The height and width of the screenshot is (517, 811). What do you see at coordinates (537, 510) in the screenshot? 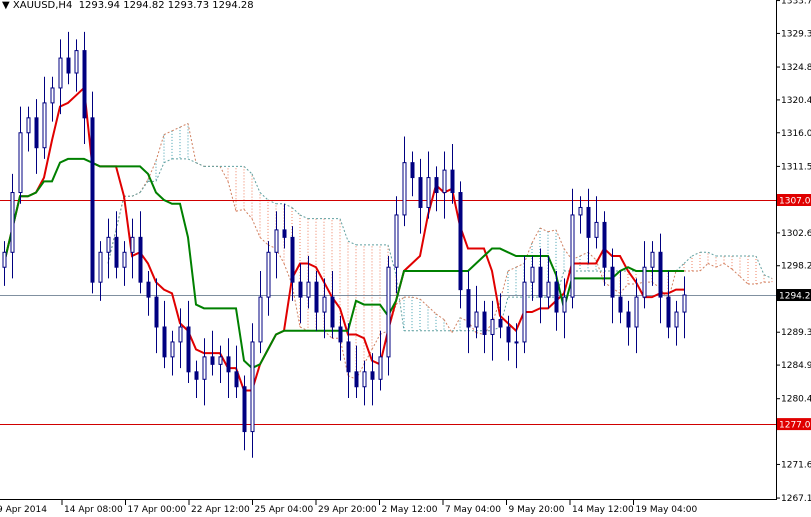
I see `time-tick-label: 9 May 20:00` at bounding box center [537, 510].